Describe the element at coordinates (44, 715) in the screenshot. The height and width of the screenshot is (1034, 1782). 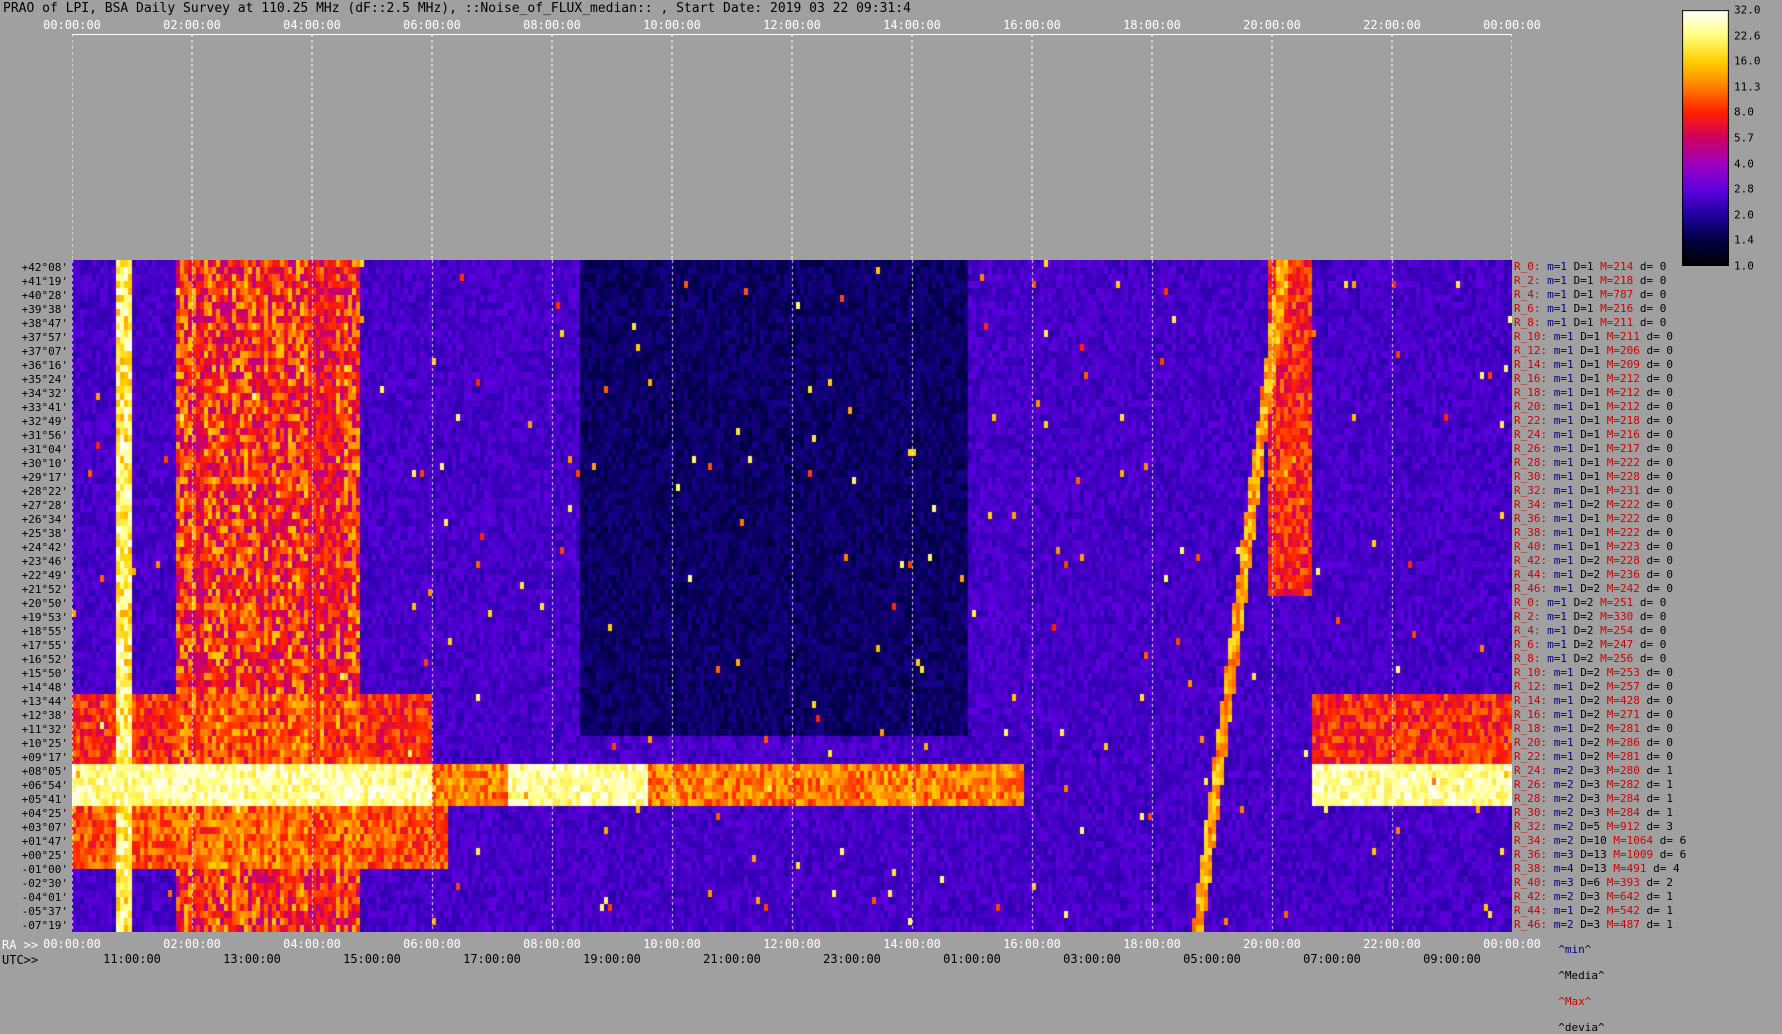
I see `dec-label: +12°38'` at that location.